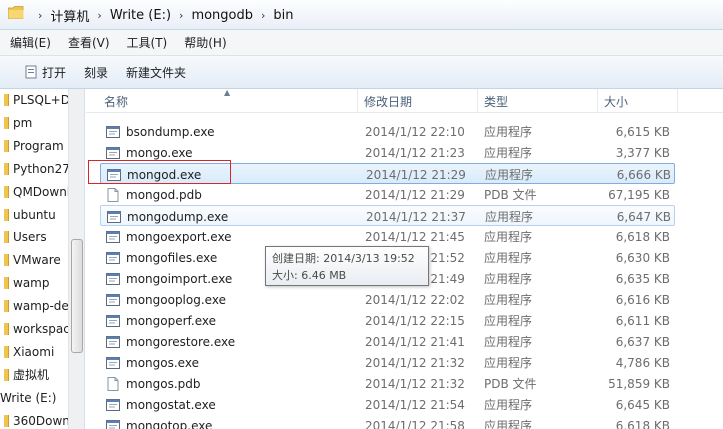 This screenshot has height=429, width=723. I want to click on menu-edit: 编辑(E), so click(29, 42).